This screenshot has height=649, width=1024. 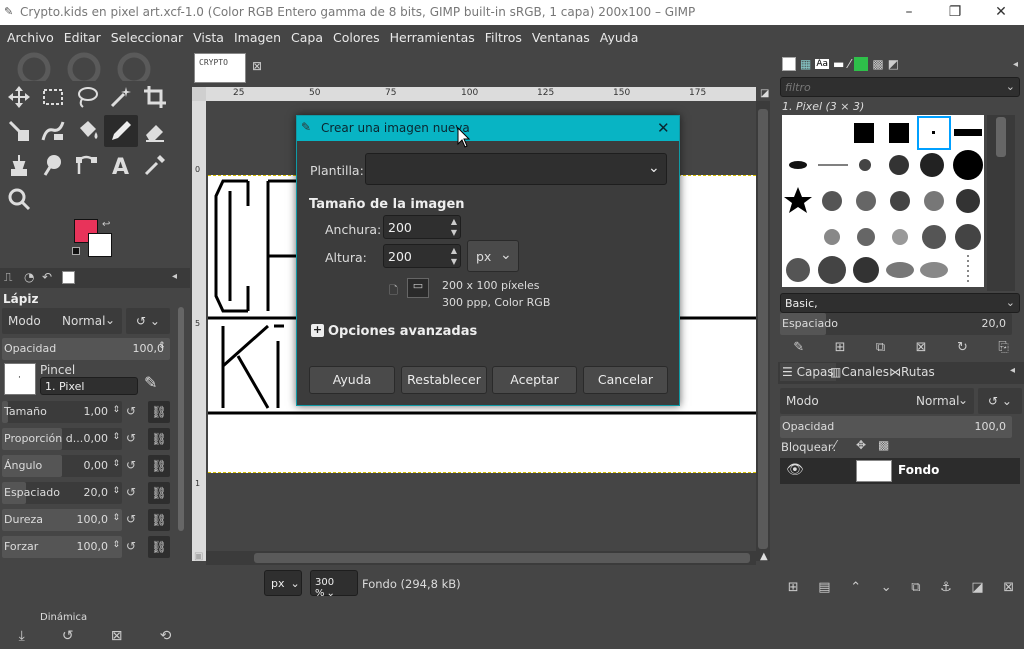 What do you see at coordinates (334, 584) in the screenshot?
I see `zoom-select: 300 % ⌄` at bounding box center [334, 584].